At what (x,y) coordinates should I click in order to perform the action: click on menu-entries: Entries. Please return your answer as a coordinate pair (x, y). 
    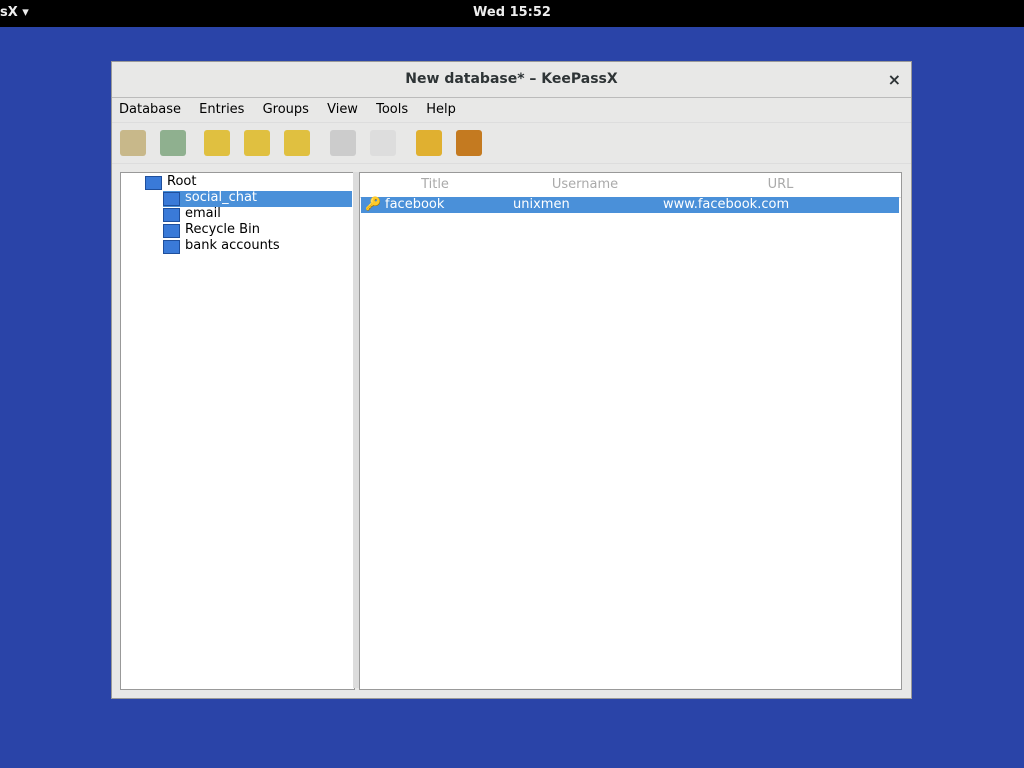
    Looking at the image, I should click on (221, 109).